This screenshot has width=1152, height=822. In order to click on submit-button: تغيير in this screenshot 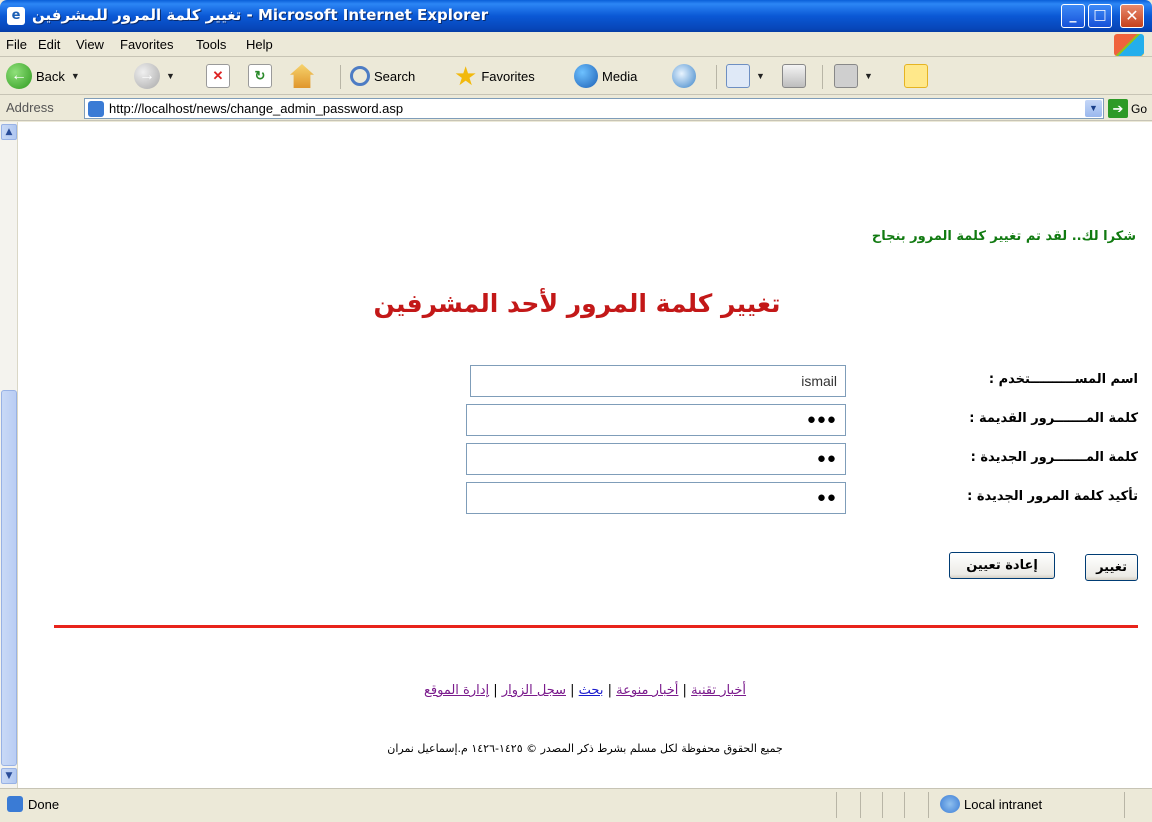, I will do `click(1111, 567)`.